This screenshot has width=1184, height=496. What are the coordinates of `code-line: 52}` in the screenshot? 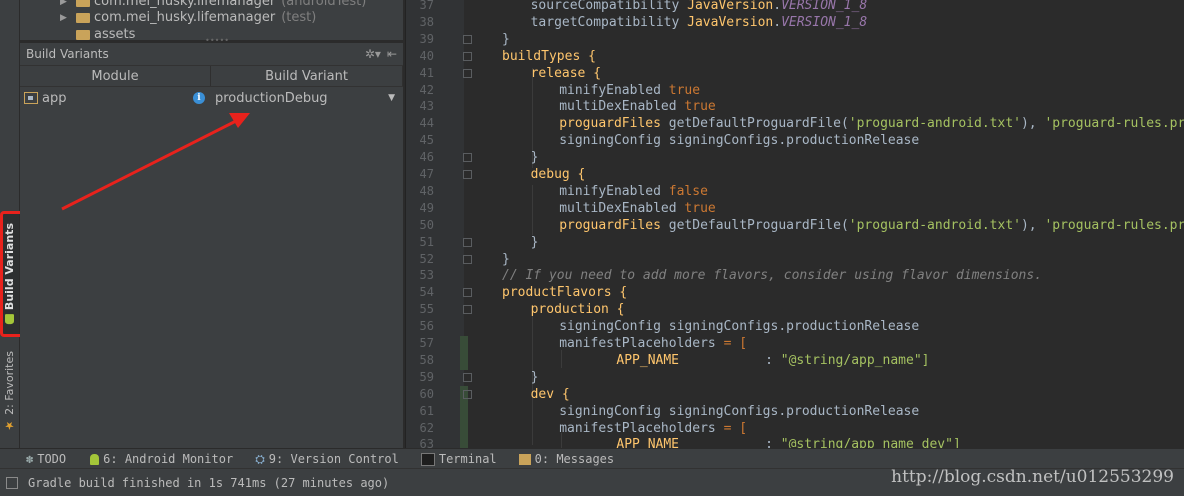 It's located at (795, 259).